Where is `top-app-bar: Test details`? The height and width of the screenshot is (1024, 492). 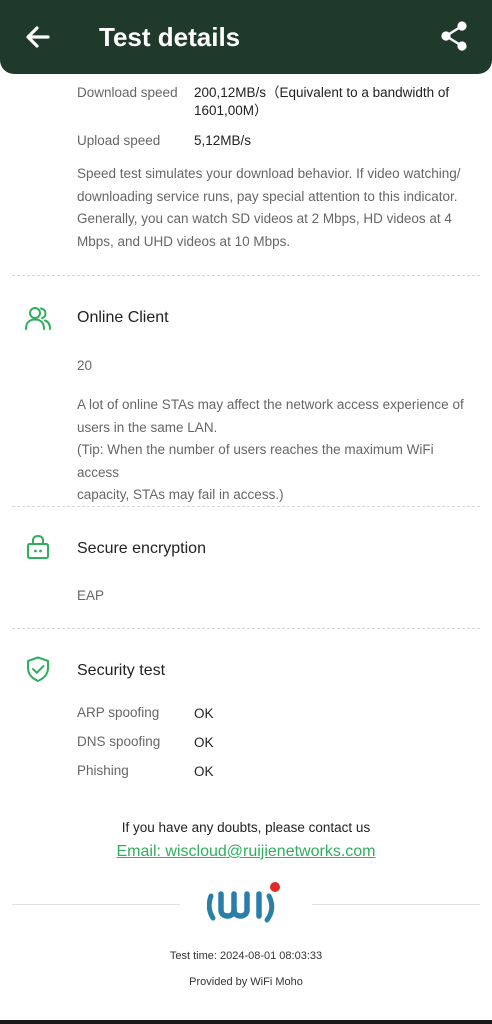
top-app-bar: Test details is located at coordinates (246, 37).